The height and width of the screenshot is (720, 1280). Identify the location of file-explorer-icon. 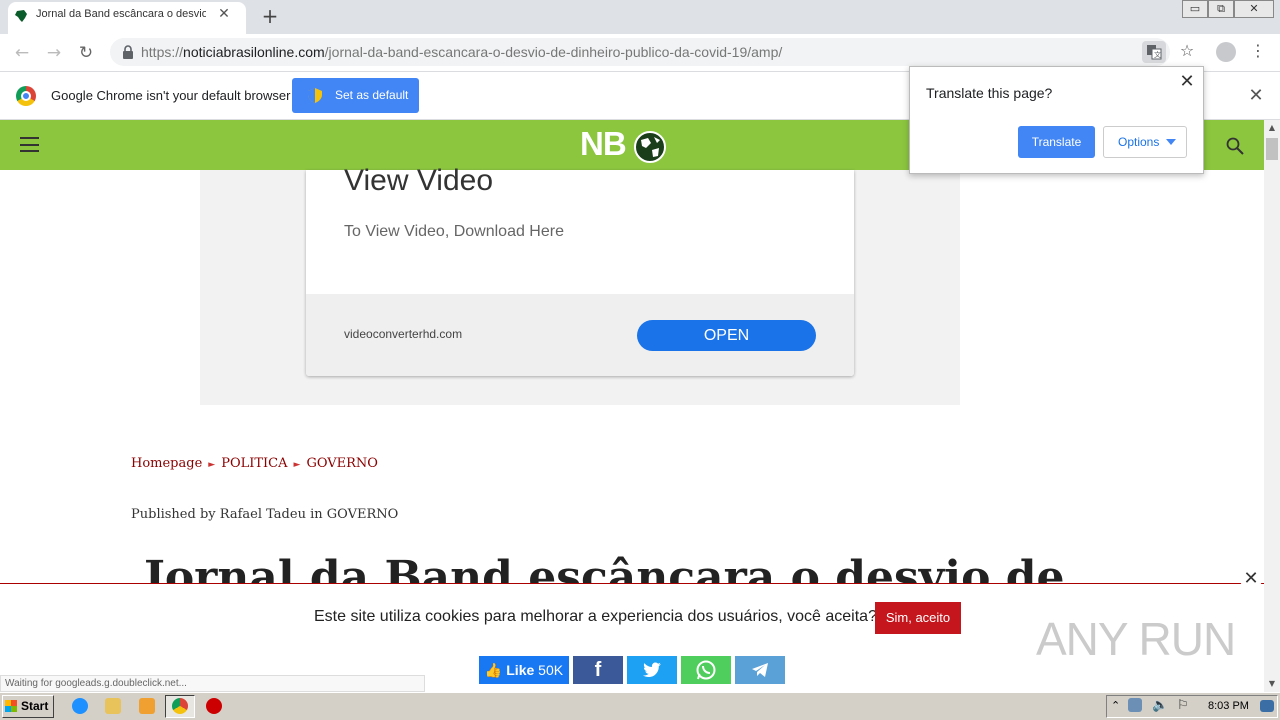
(113, 706).